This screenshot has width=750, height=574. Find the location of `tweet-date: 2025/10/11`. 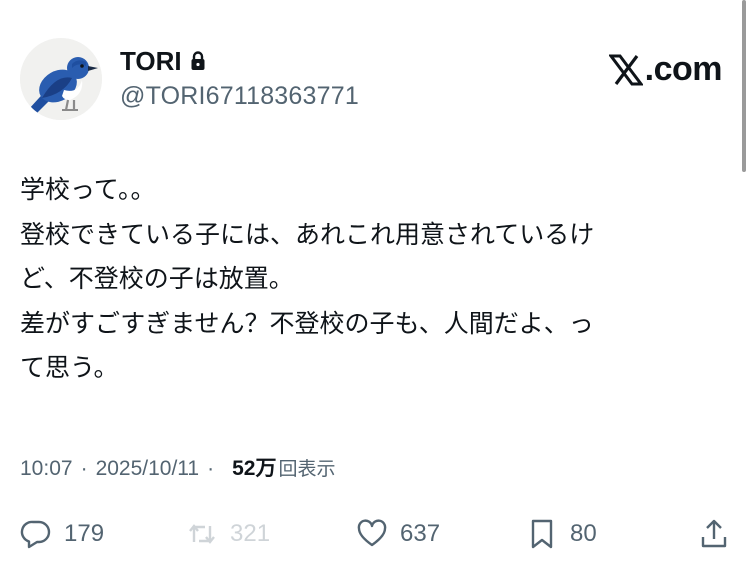

tweet-date: 2025/10/11 is located at coordinates (148, 469).